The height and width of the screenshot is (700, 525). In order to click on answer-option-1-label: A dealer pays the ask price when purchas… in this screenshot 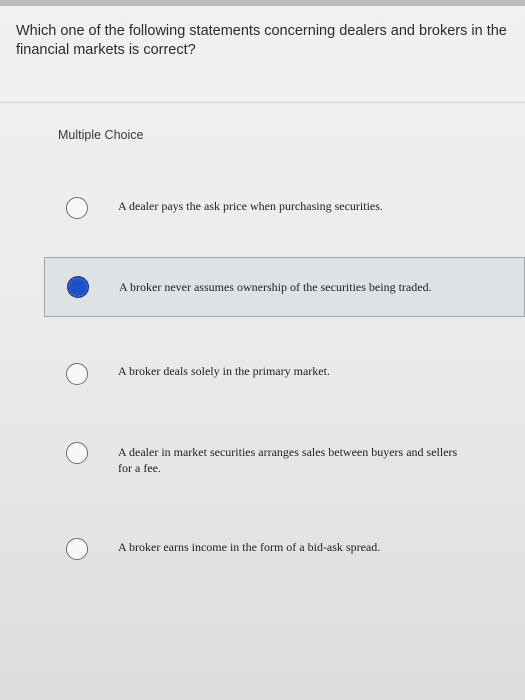, I will do `click(250, 206)`.